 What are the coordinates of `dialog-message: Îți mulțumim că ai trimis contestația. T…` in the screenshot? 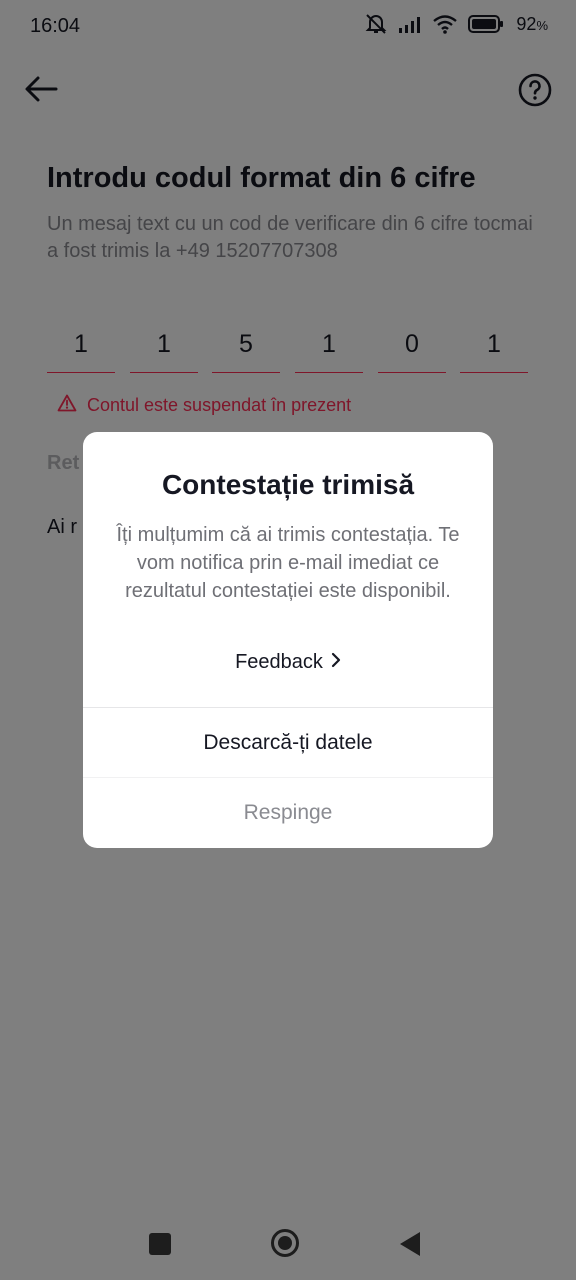 It's located at (288, 563).